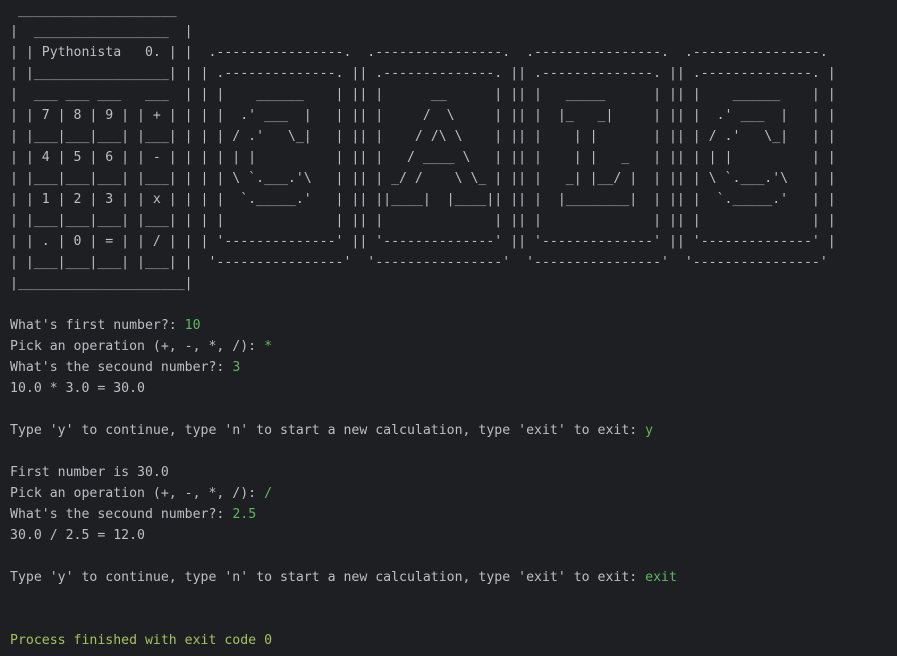  Describe the element at coordinates (101, 283) in the screenshot. I see `ascii-art-line: |_____________________|` at that location.